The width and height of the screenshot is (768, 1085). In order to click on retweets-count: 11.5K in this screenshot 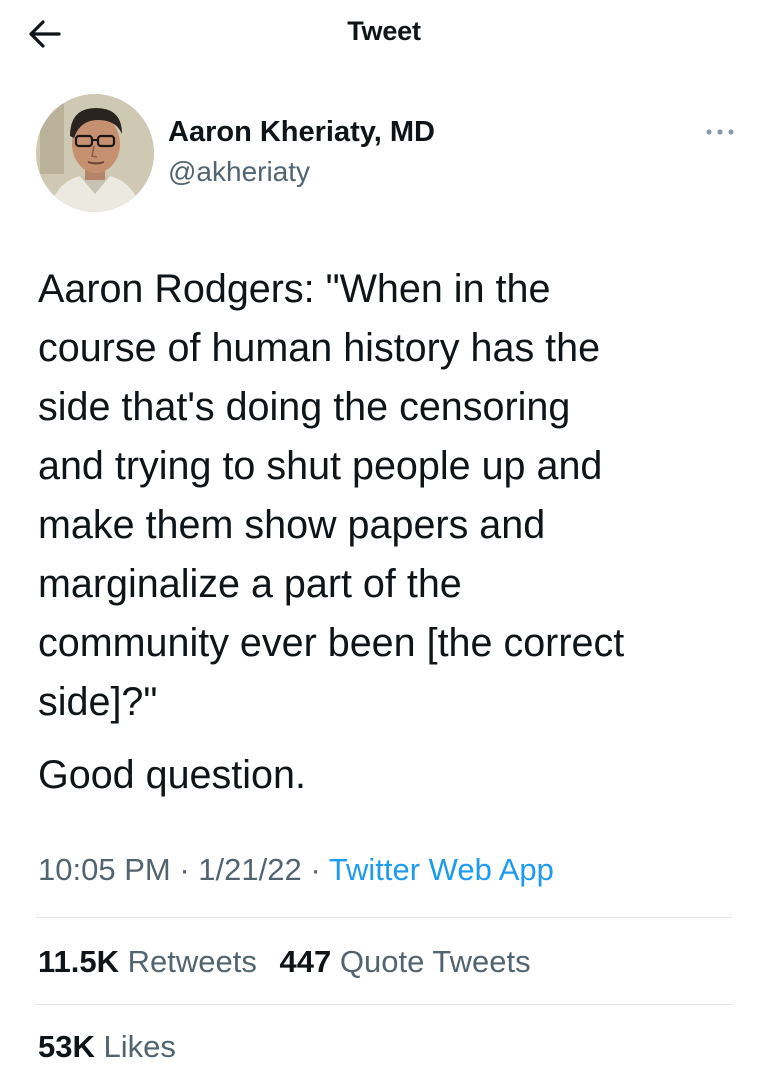, I will do `click(79, 961)`.